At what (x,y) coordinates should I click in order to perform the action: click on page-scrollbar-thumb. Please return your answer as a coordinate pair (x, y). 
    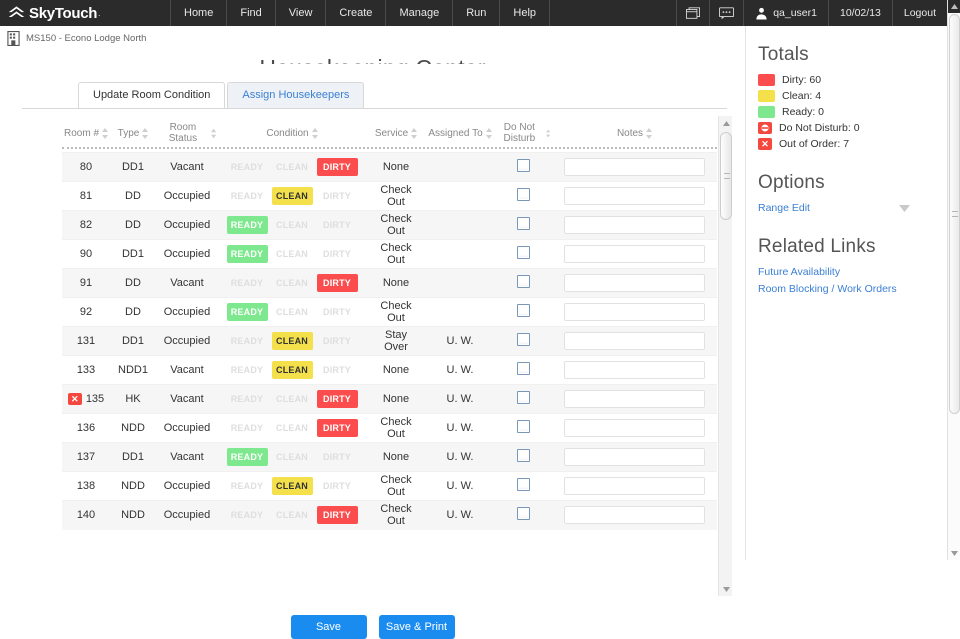
    Looking at the image, I should click on (954, 214).